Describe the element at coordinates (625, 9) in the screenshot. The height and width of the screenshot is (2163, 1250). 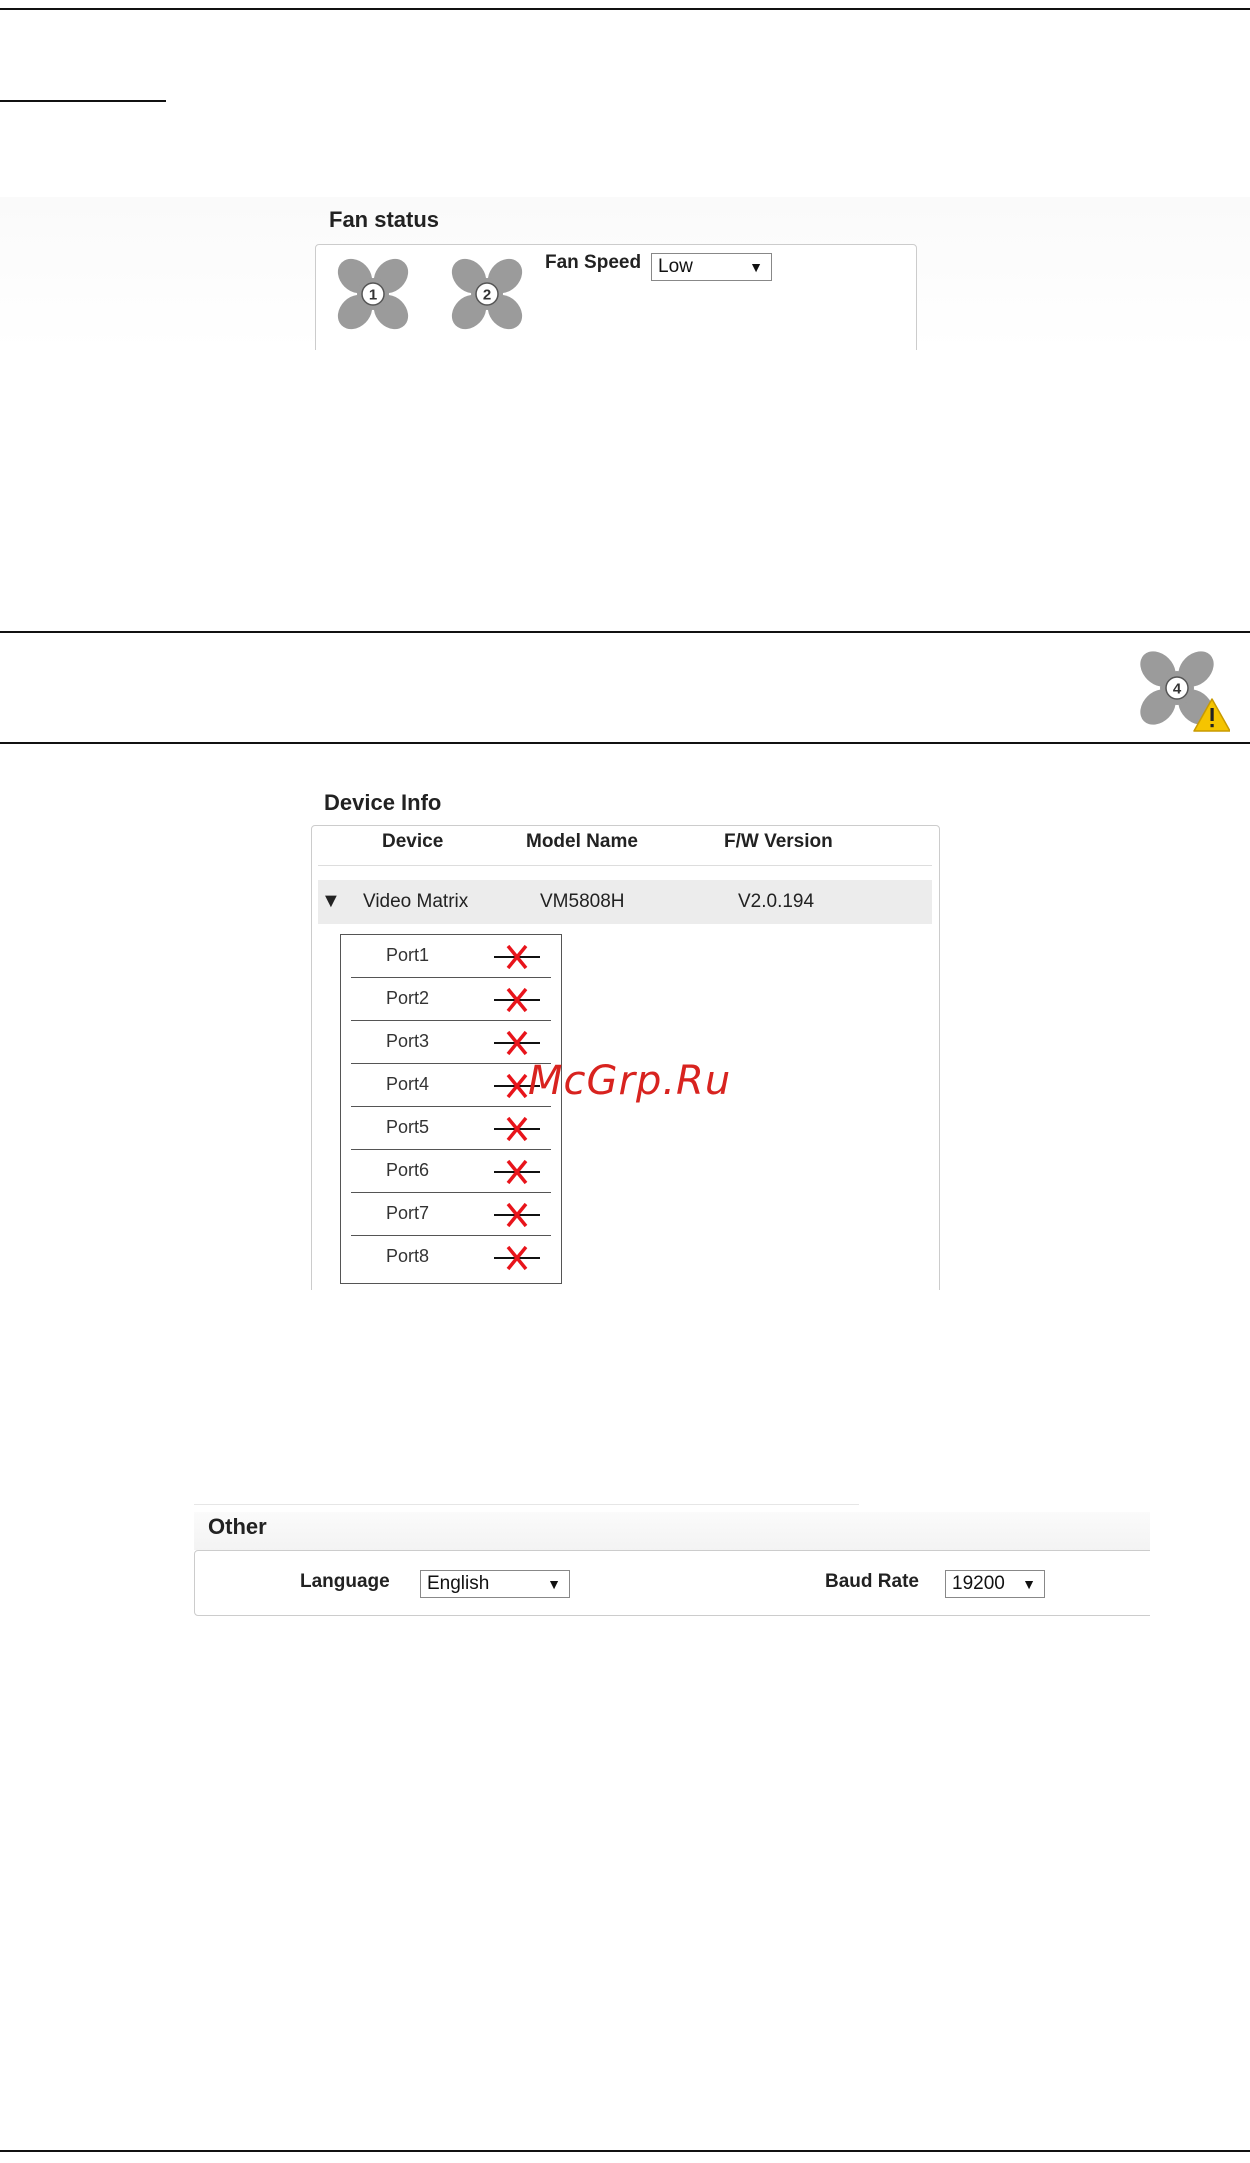
I see `top-rule` at that location.